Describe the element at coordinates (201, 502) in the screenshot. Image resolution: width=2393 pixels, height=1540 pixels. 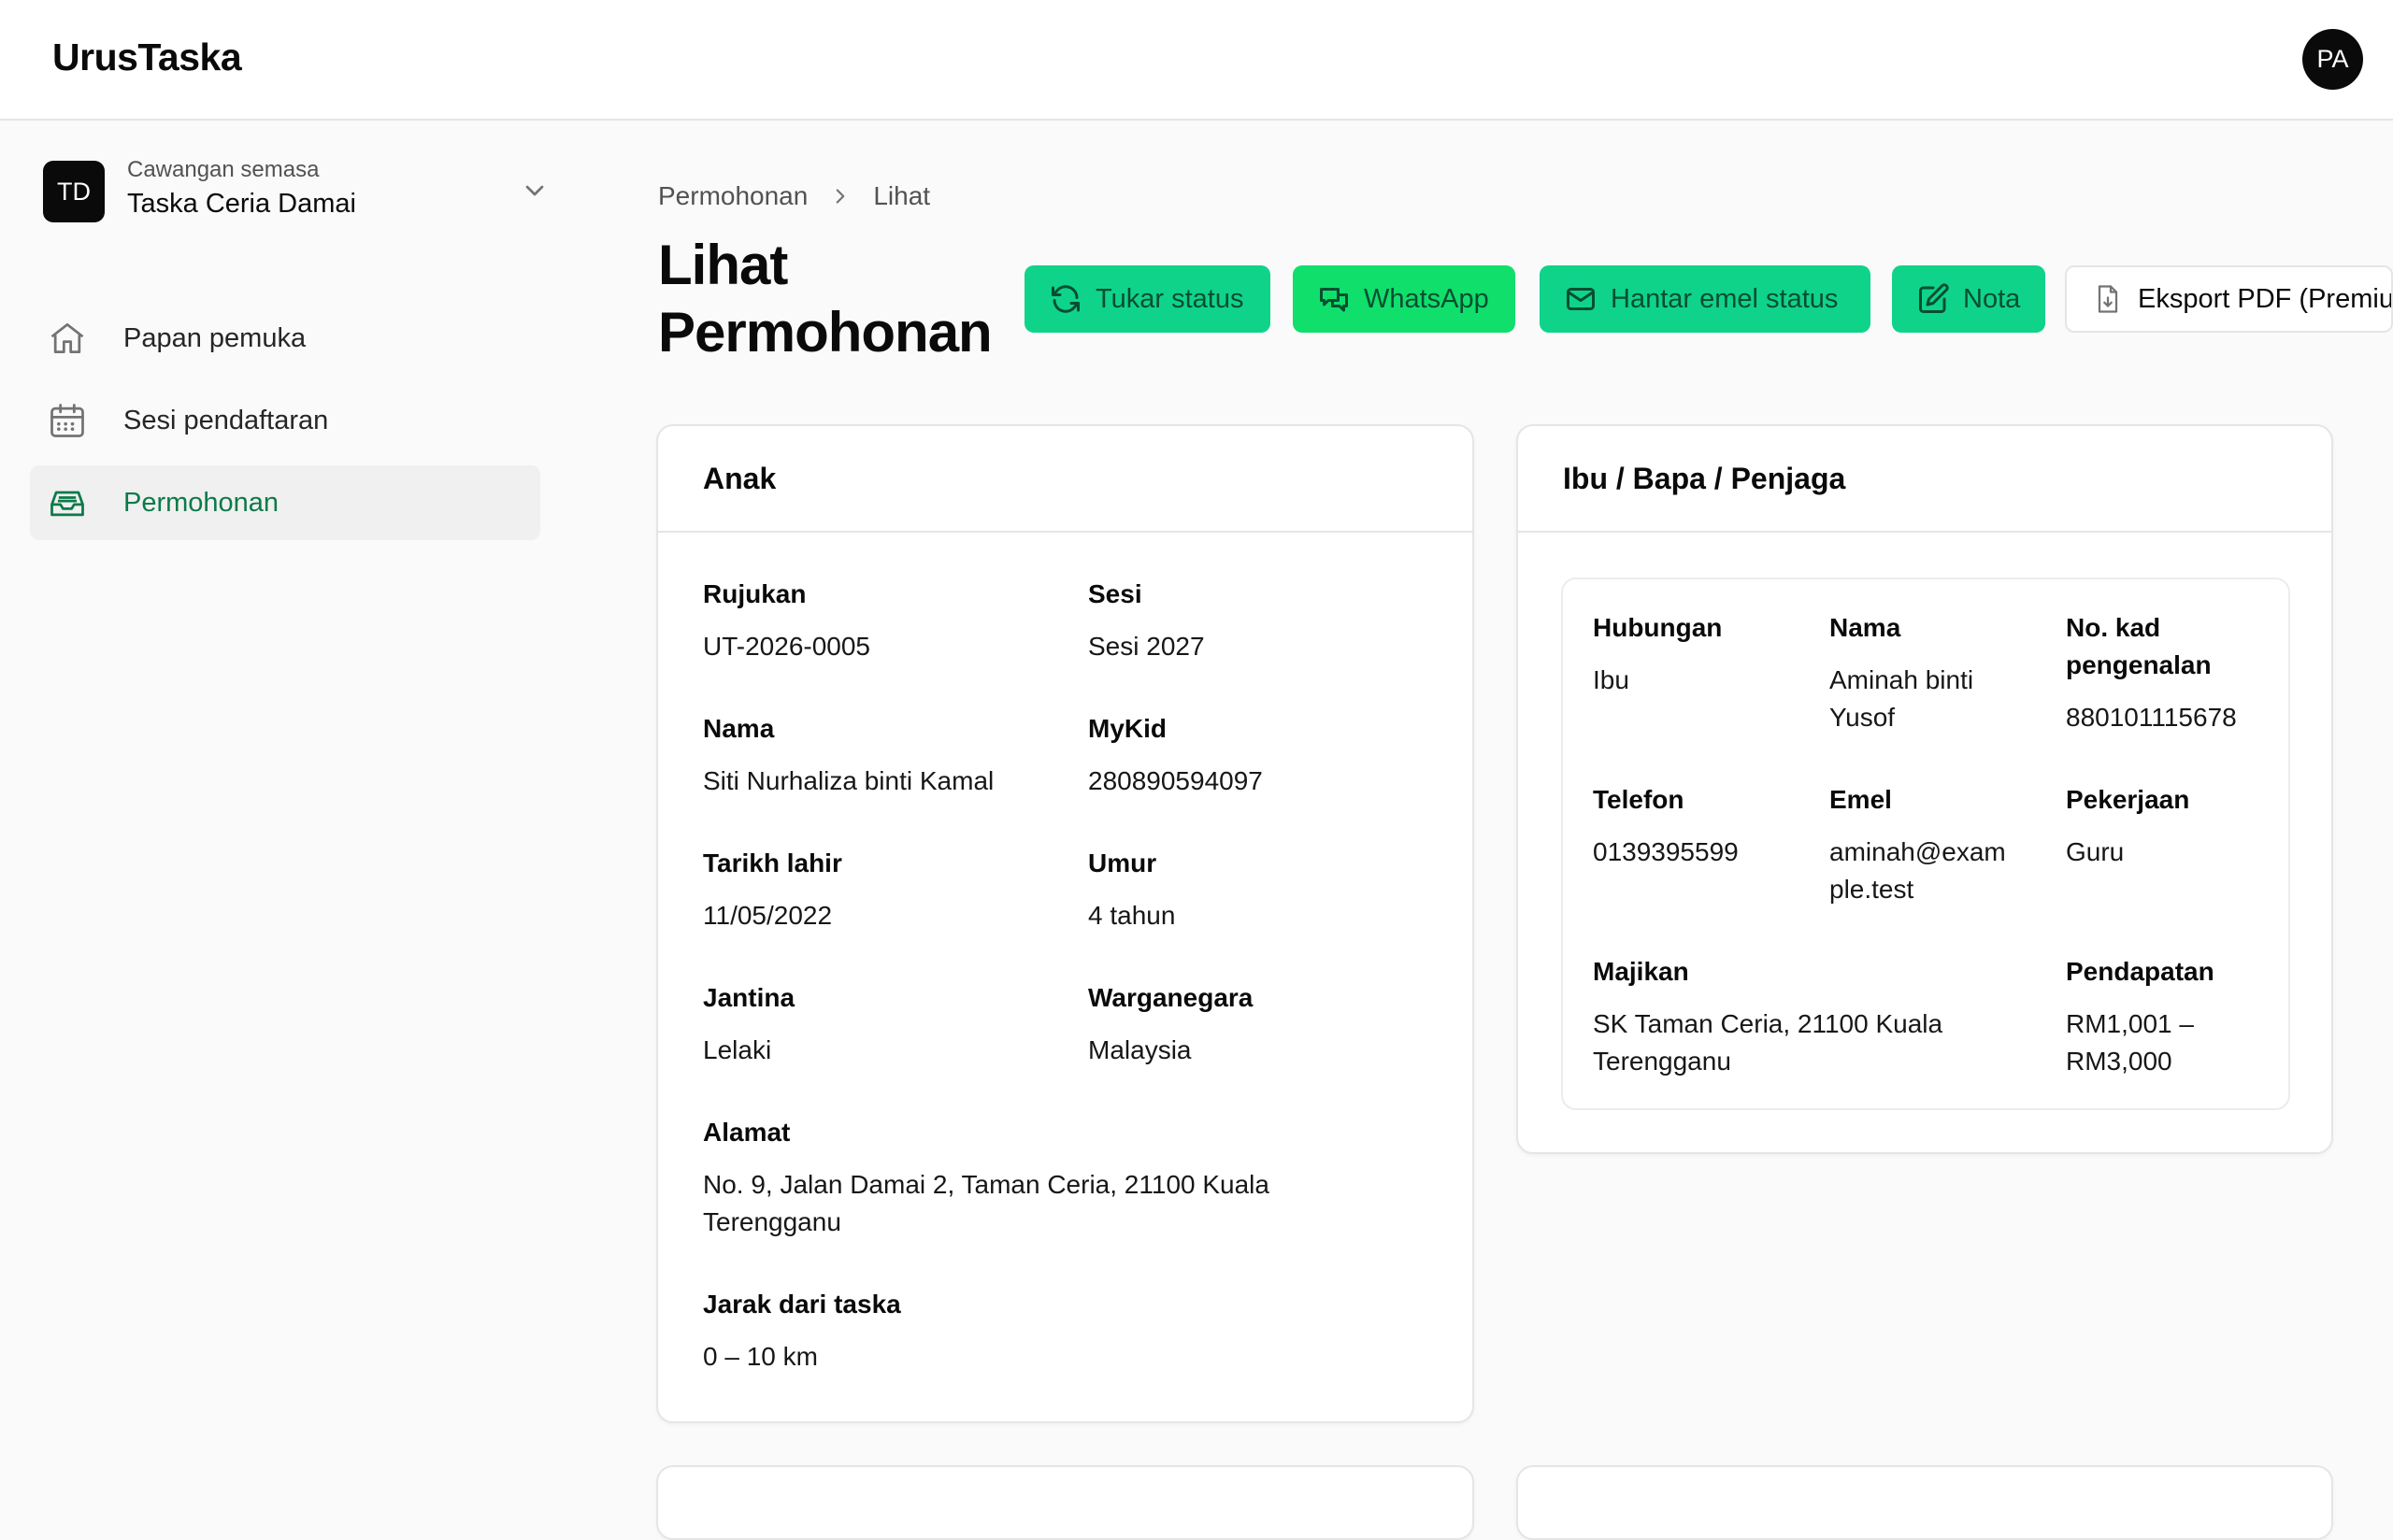
I see `sidebar-item-label: Permohonan` at that location.